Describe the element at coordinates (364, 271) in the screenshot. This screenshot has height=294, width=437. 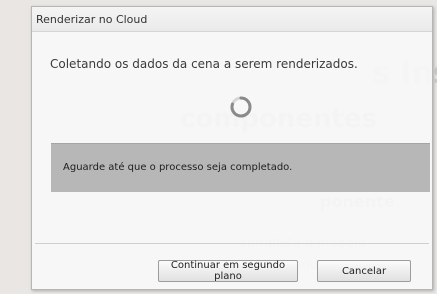
I see `cancel-button: Cancelar` at that location.